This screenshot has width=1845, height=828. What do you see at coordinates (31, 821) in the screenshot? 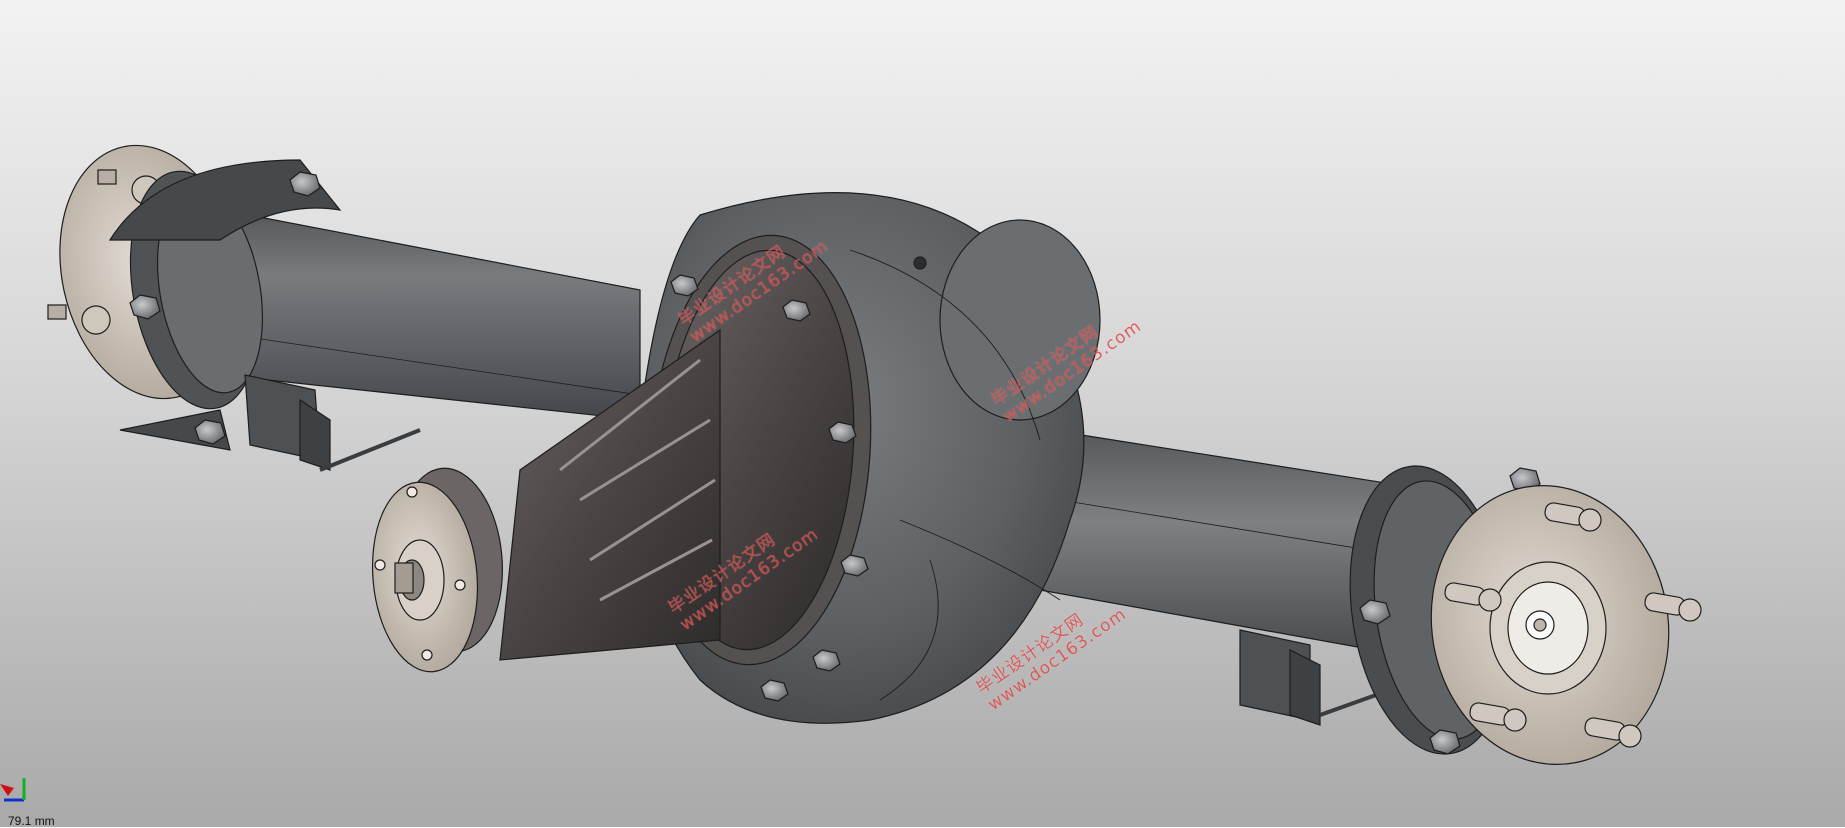
I see `scale-readout: 79.1 mm` at bounding box center [31, 821].